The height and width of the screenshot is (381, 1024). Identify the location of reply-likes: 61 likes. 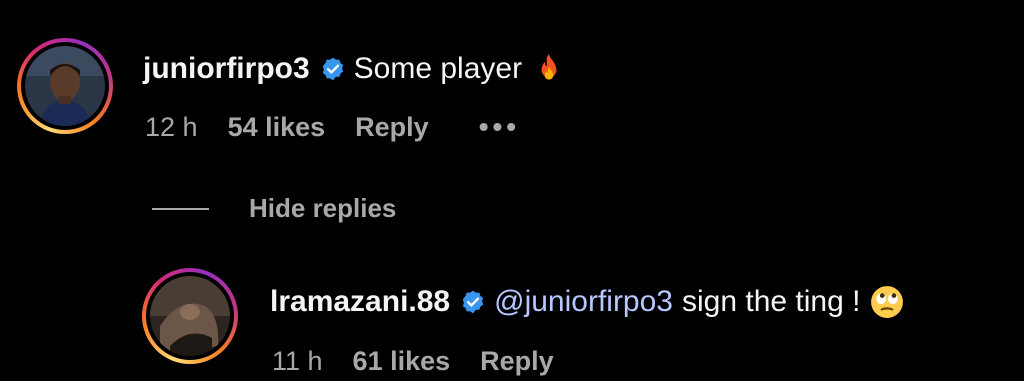
(402, 361).